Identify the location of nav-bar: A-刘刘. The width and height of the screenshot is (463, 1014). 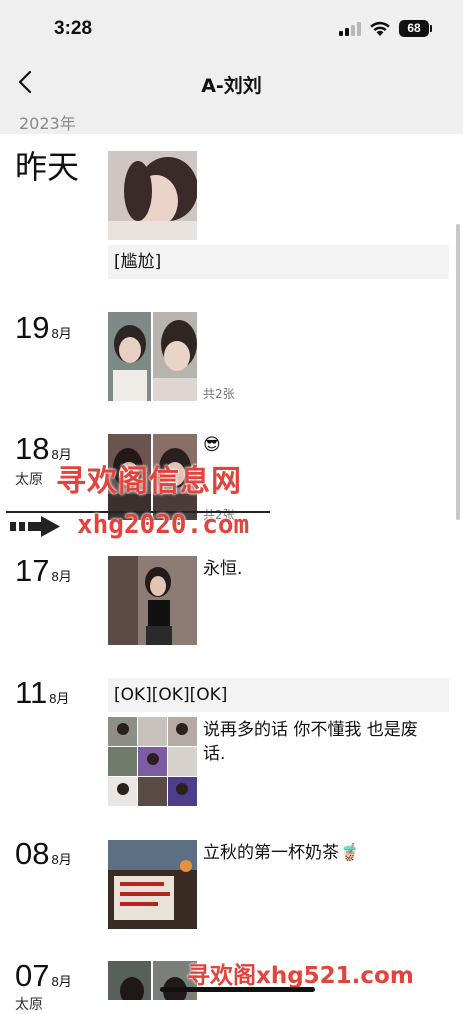
(231, 82).